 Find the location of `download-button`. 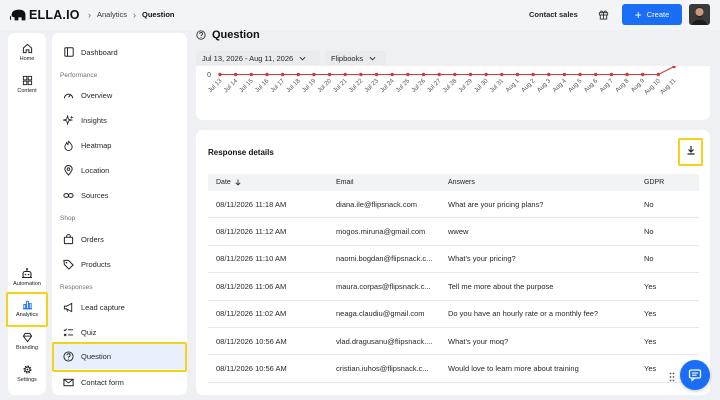

download-button is located at coordinates (691, 150).